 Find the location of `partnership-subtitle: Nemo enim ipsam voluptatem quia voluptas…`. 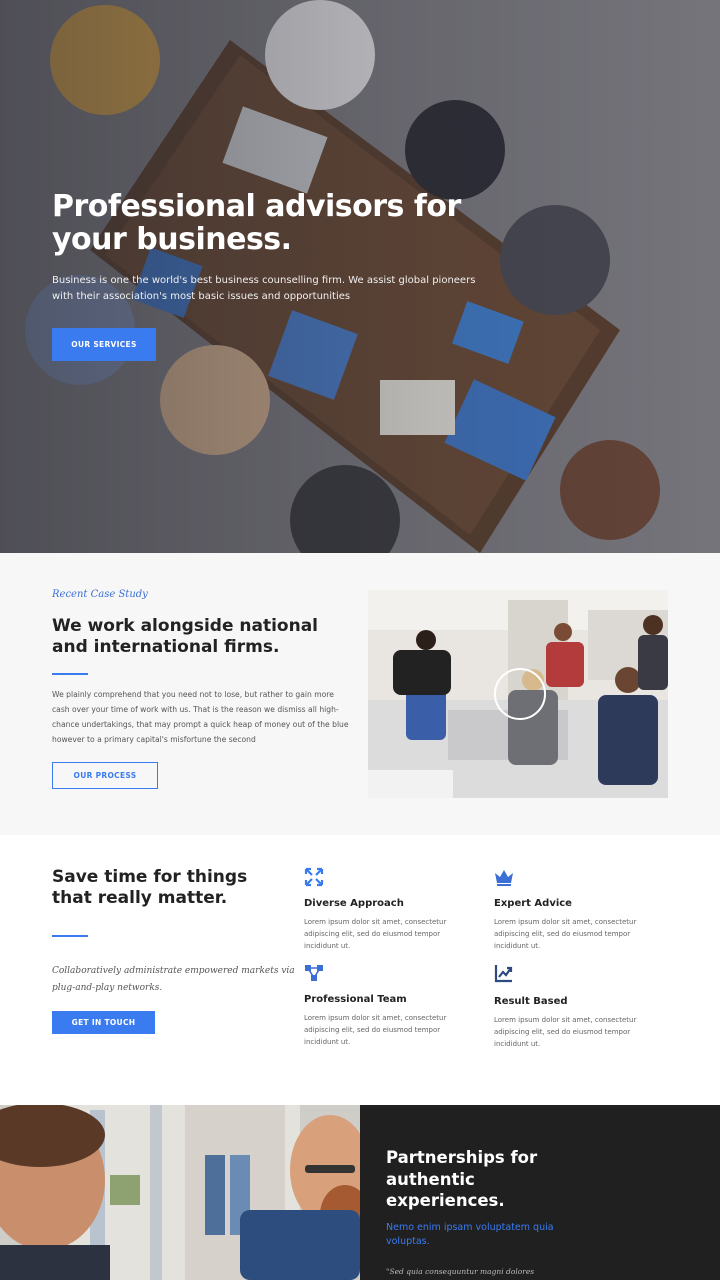

partnership-subtitle: Nemo enim ipsam voluptatem quia voluptas… is located at coordinates (470, 1234).